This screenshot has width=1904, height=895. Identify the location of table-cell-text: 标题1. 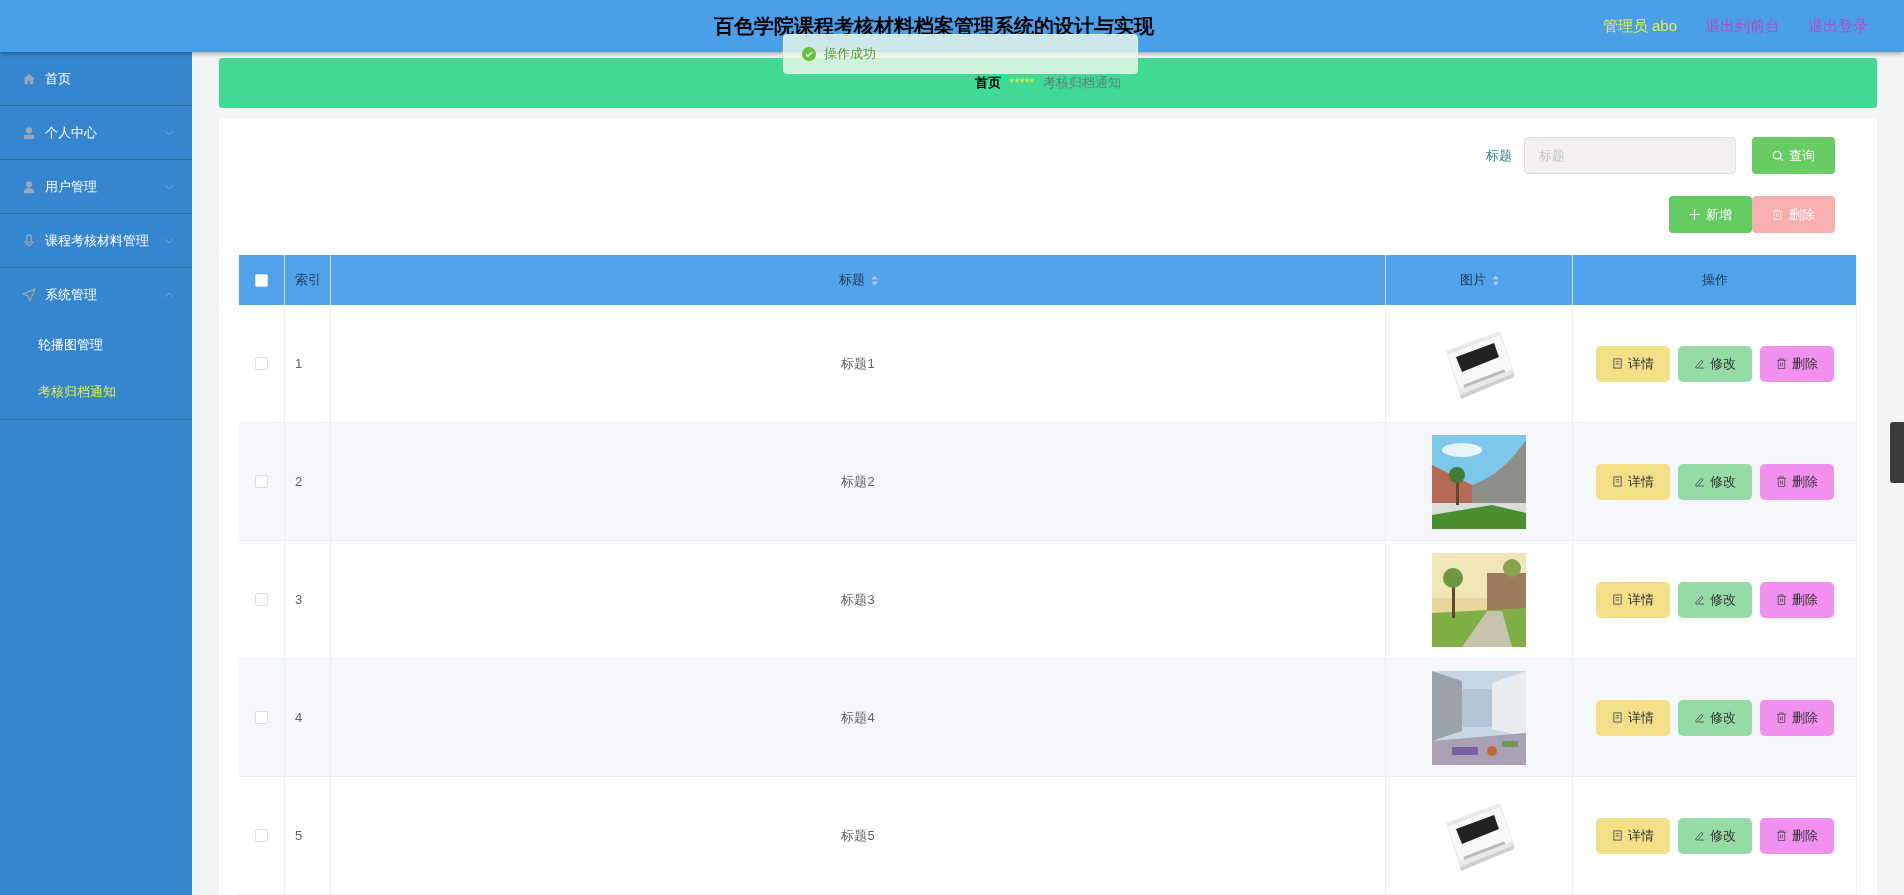
(858, 363).